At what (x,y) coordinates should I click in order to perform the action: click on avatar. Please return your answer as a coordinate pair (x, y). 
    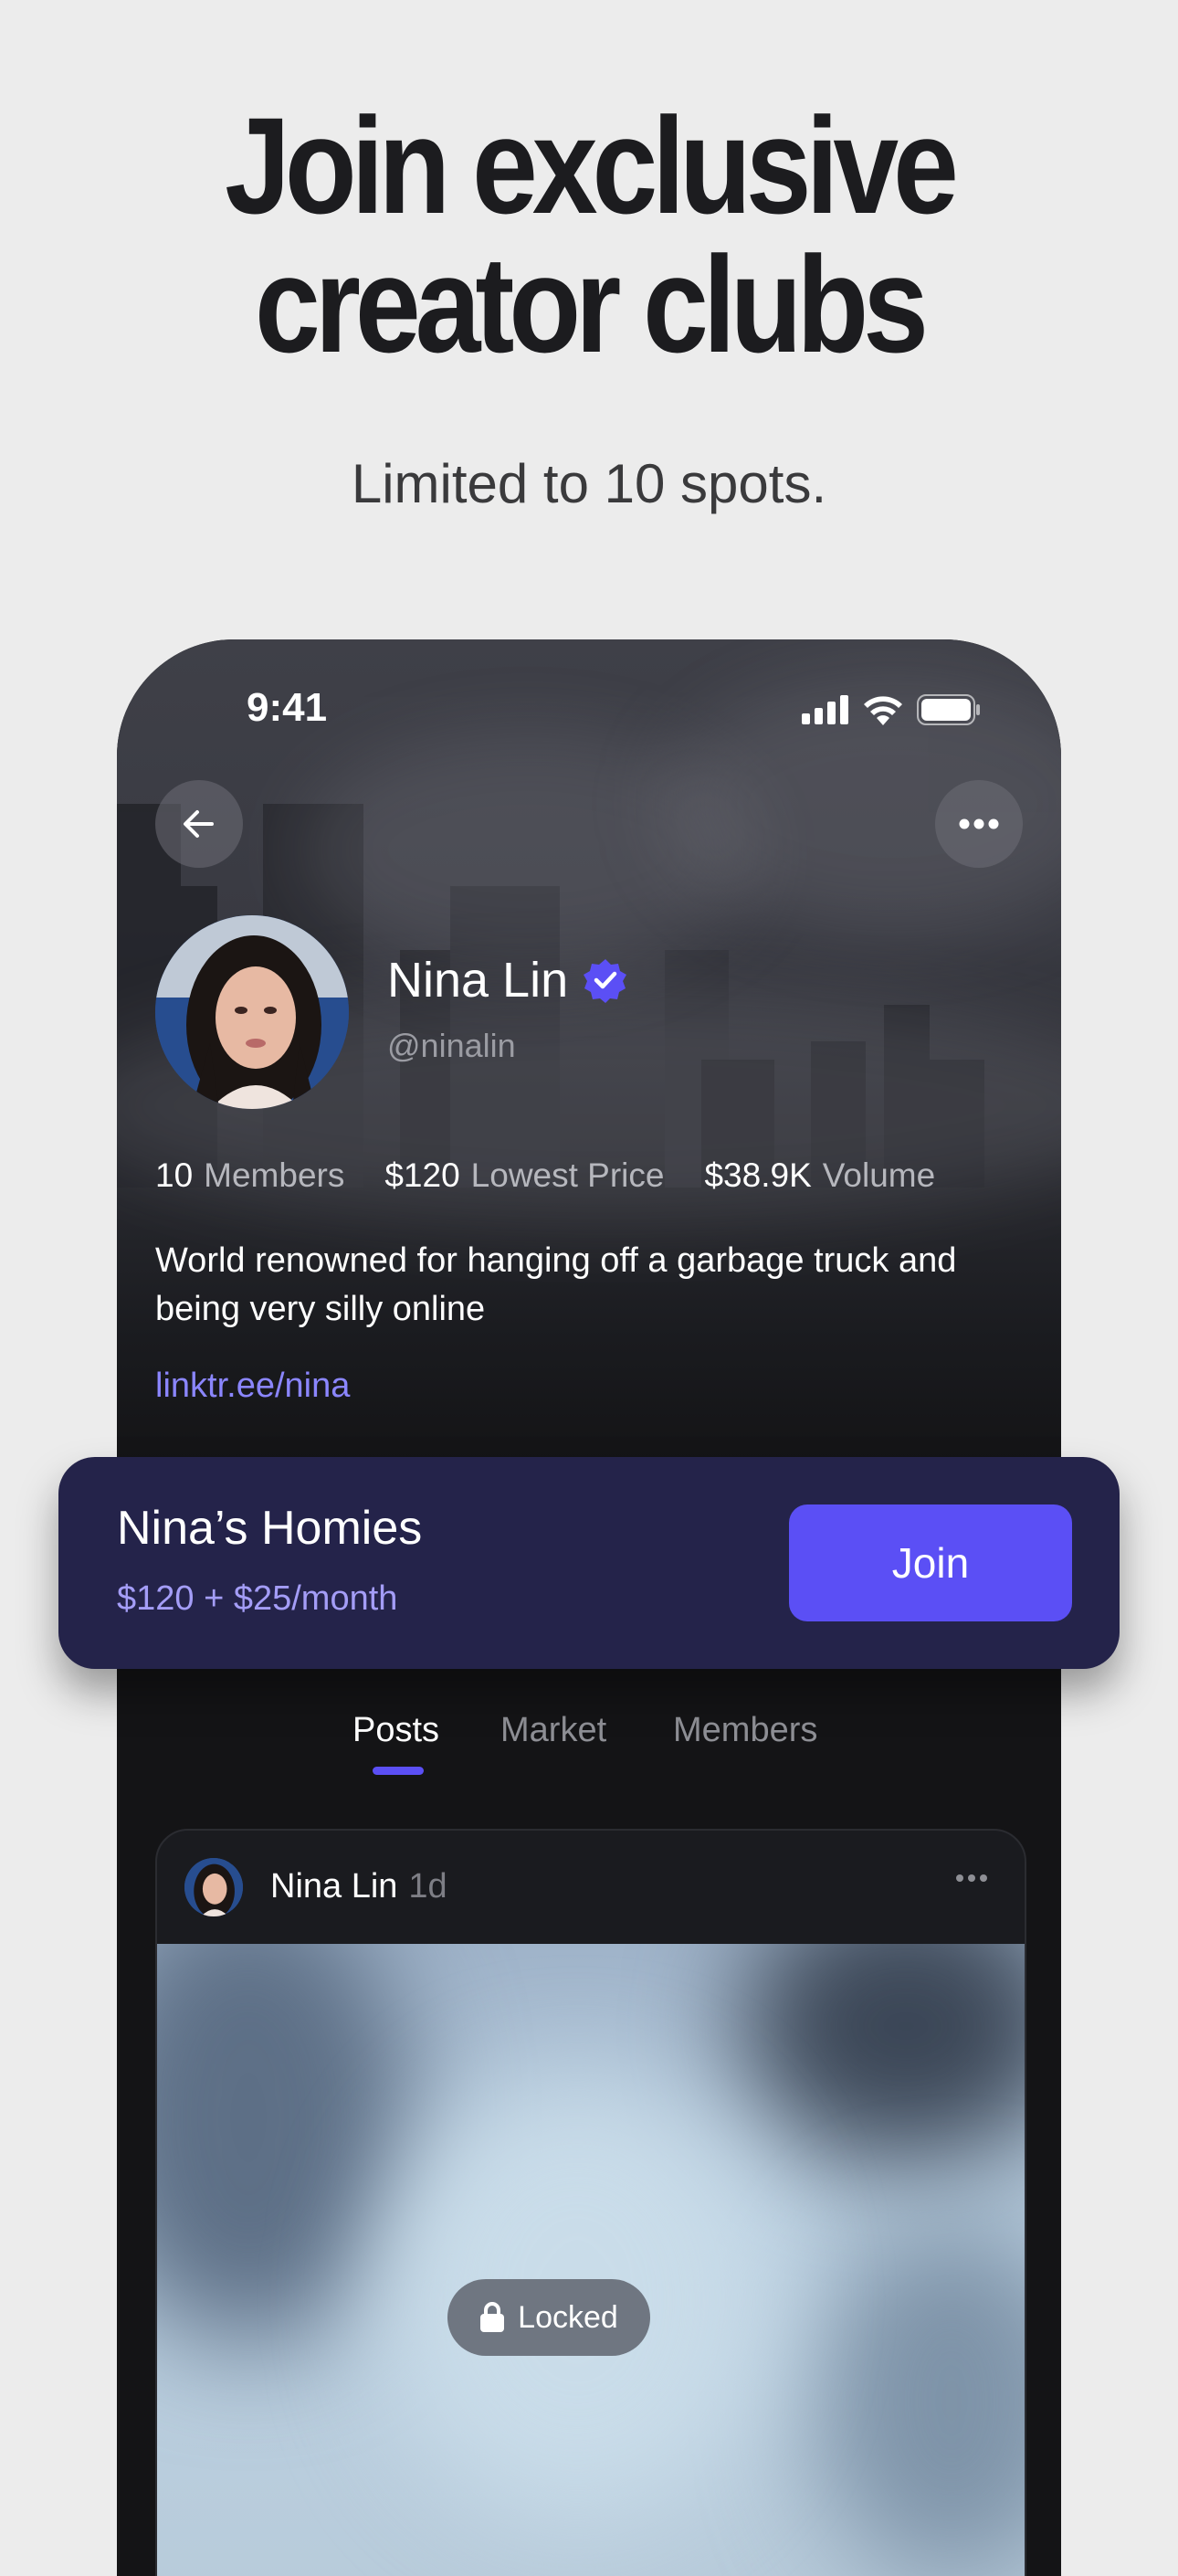
    Looking at the image, I should click on (252, 1012).